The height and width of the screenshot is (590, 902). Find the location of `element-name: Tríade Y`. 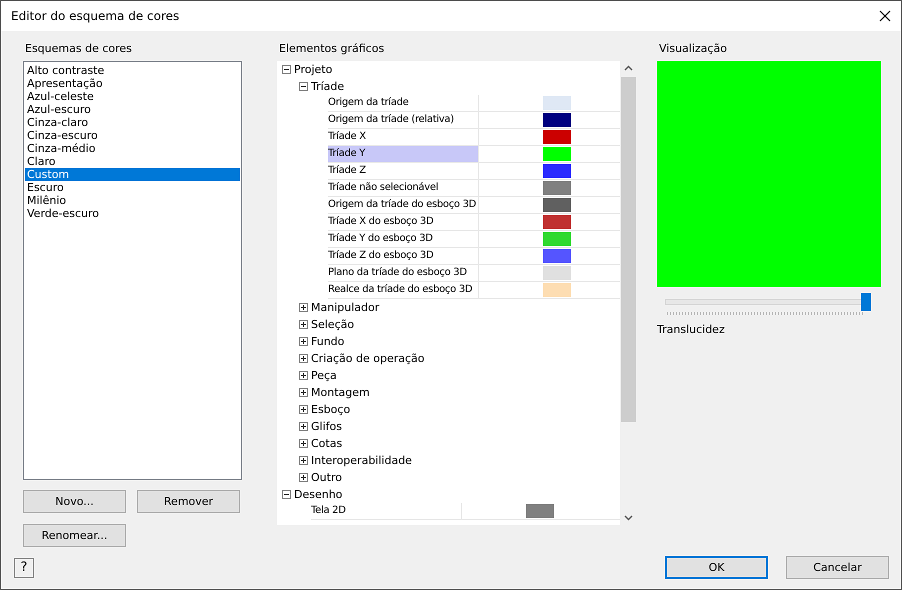

element-name: Tríade Y is located at coordinates (403, 154).